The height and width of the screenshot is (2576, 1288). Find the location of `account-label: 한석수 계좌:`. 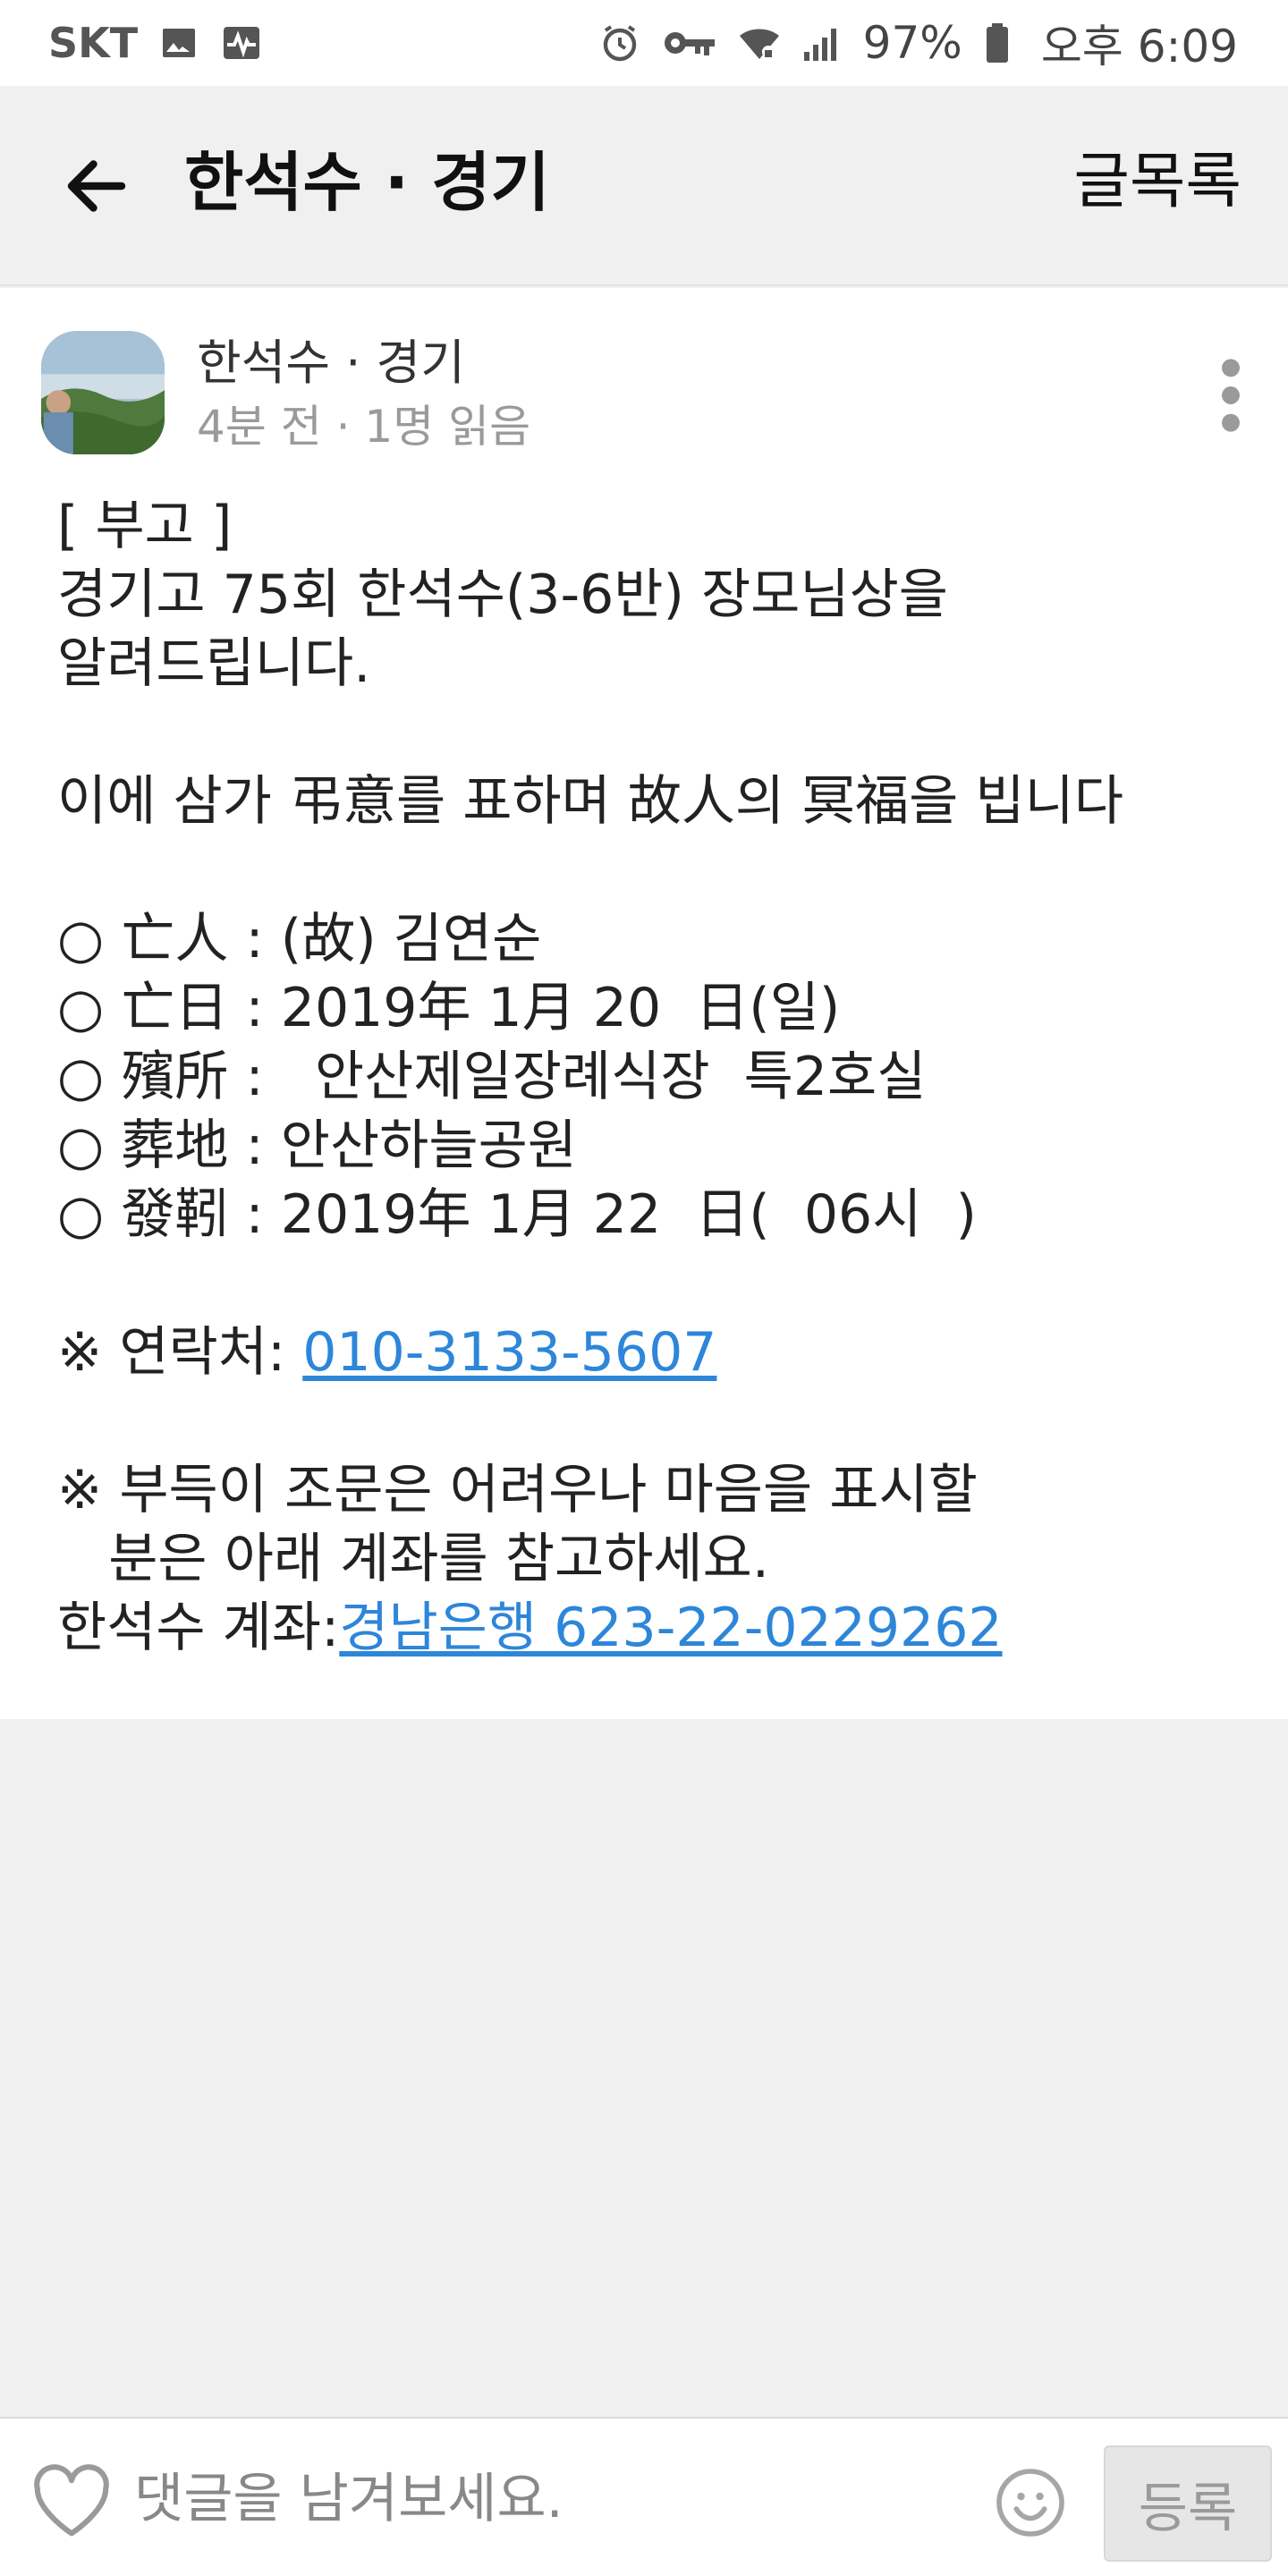

account-label: 한석수 계좌: is located at coordinates (198, 1628).